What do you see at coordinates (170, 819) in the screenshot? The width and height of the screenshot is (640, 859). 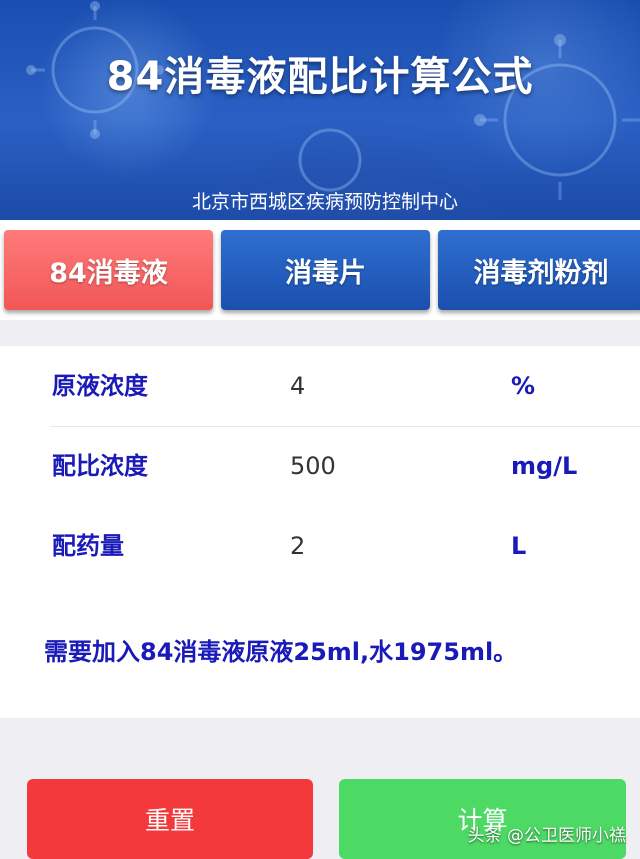 I see `reset-button: 重置` at bounding box center [170, 819].